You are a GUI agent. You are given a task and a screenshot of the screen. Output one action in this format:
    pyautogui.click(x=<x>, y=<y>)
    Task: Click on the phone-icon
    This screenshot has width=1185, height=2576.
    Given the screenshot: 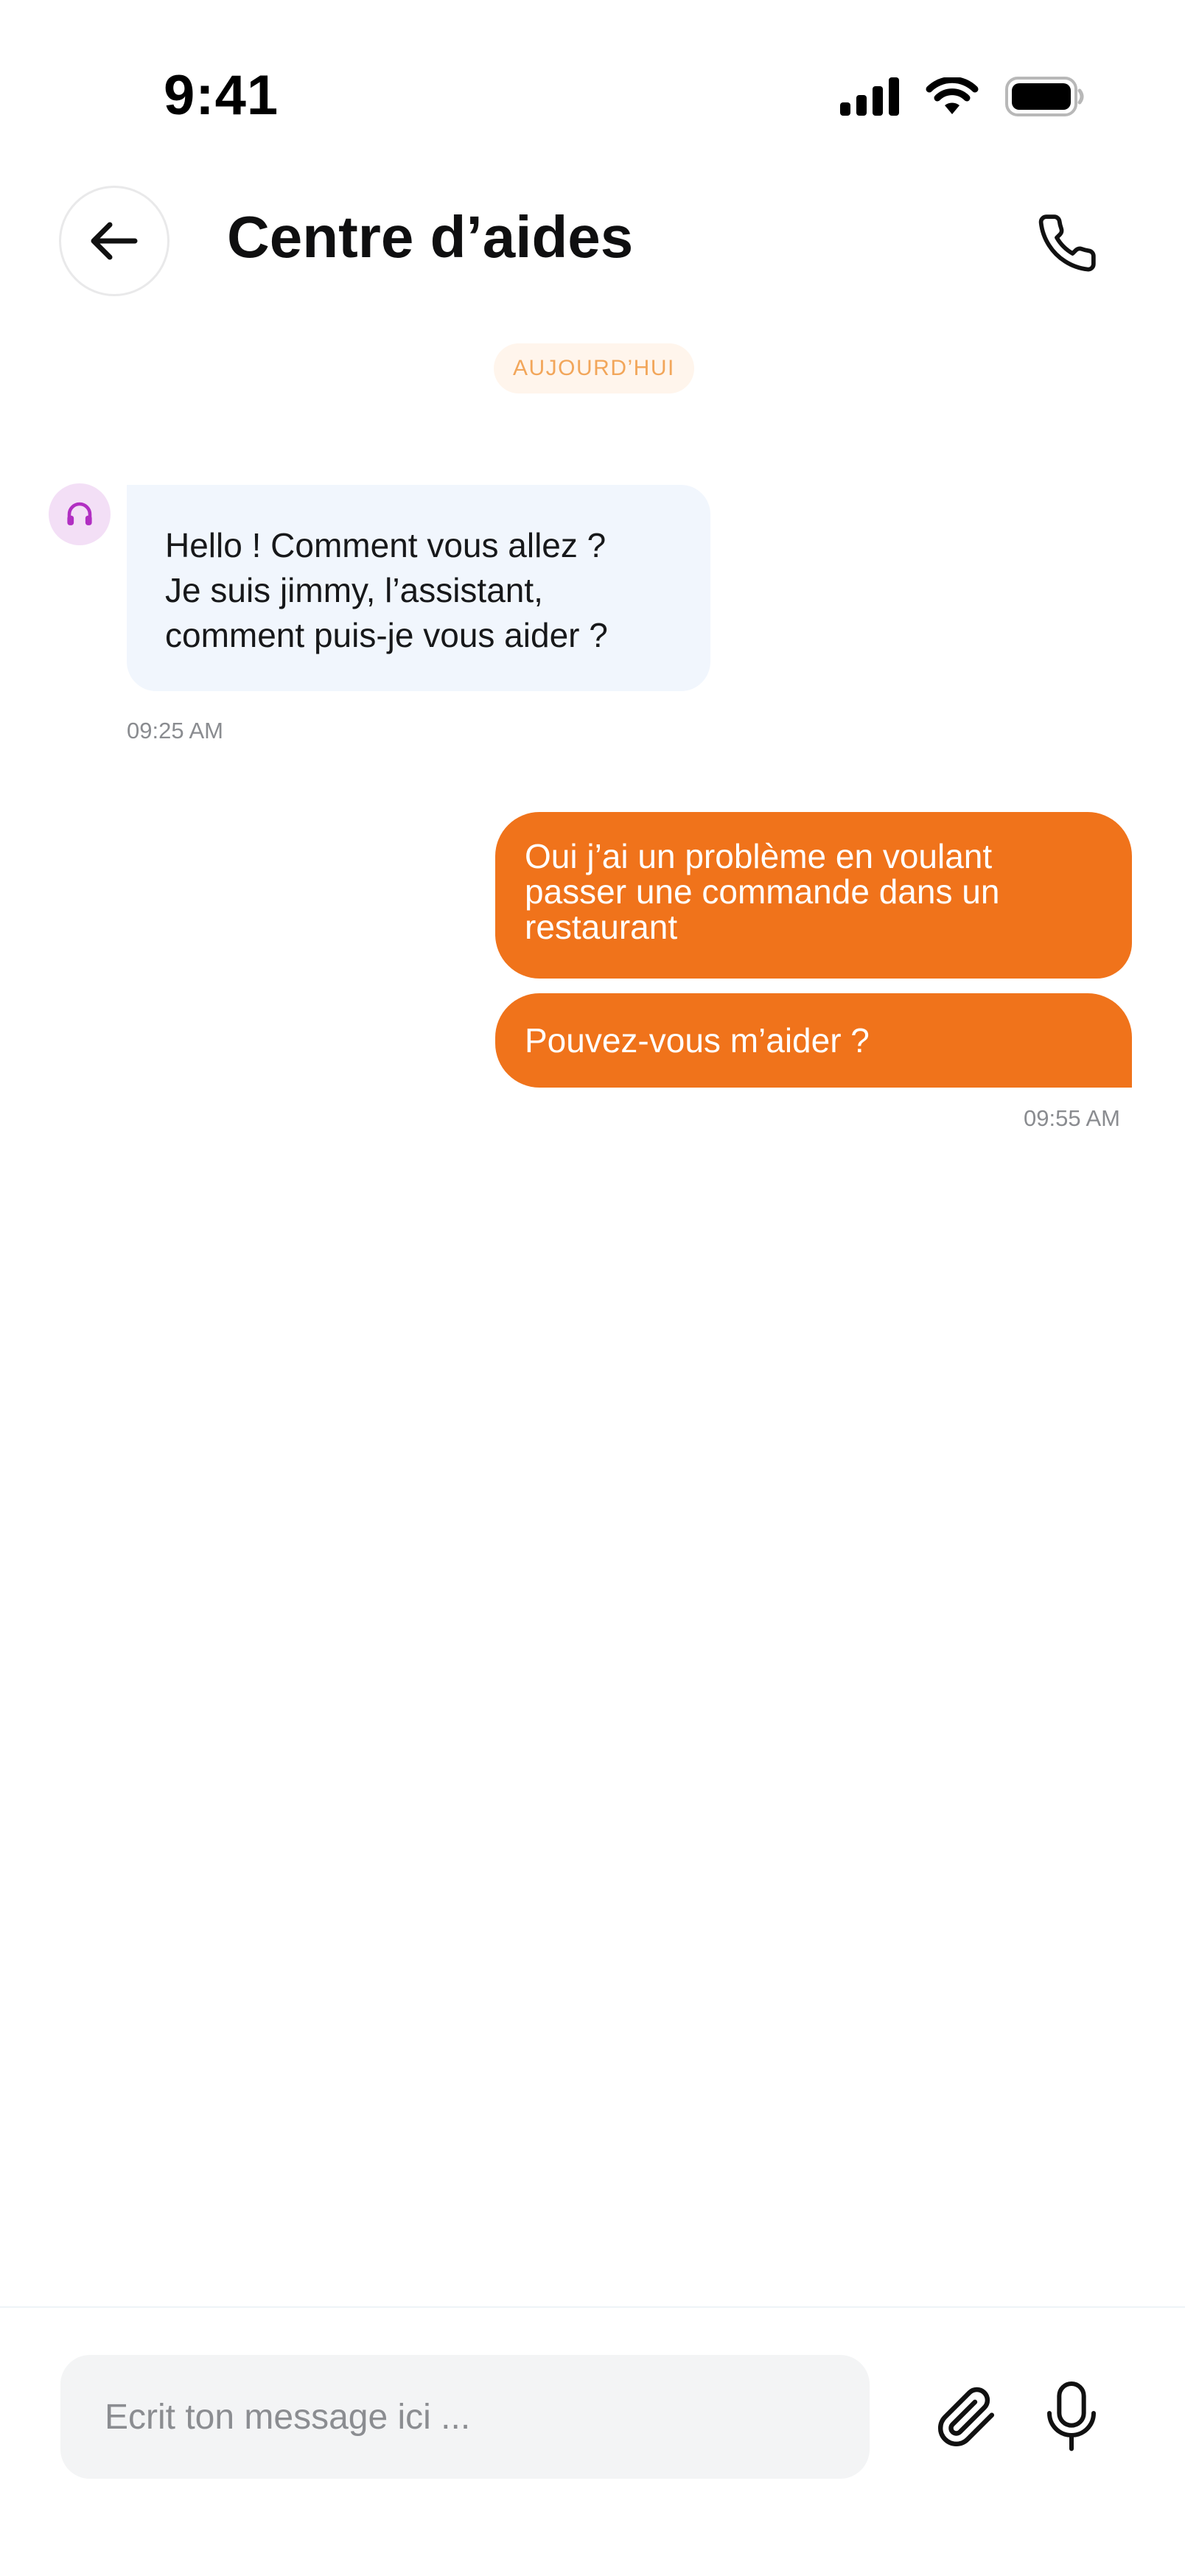 What is the action you would take?
    pyautogui.click(x=1067, y=243)
    